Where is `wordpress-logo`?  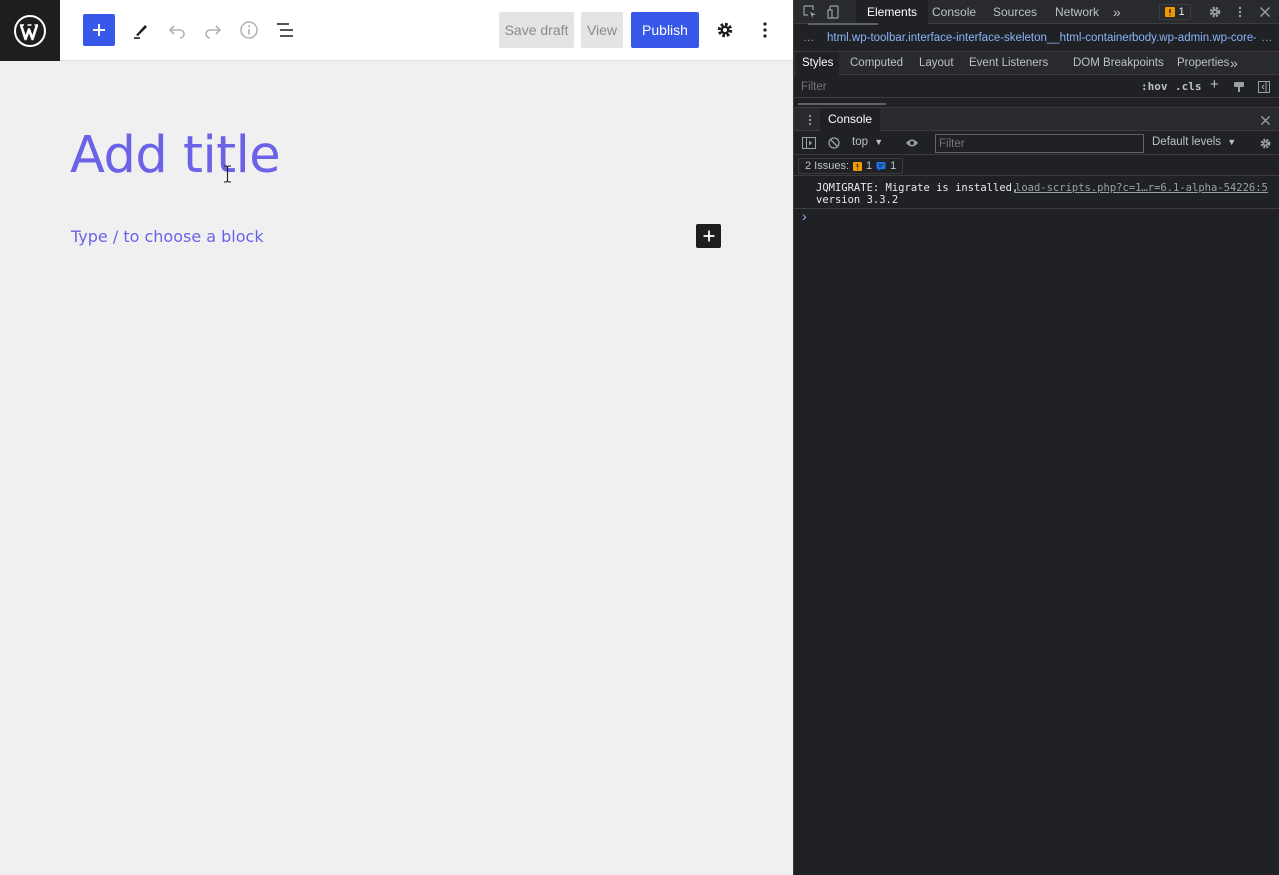
wordpress-logo is located at coordinates (30, 30).